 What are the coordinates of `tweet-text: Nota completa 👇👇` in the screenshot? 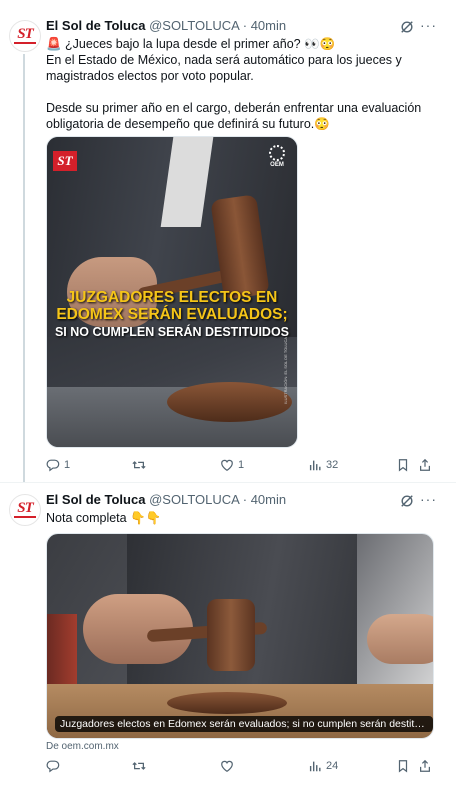 It's located at (104, 518).